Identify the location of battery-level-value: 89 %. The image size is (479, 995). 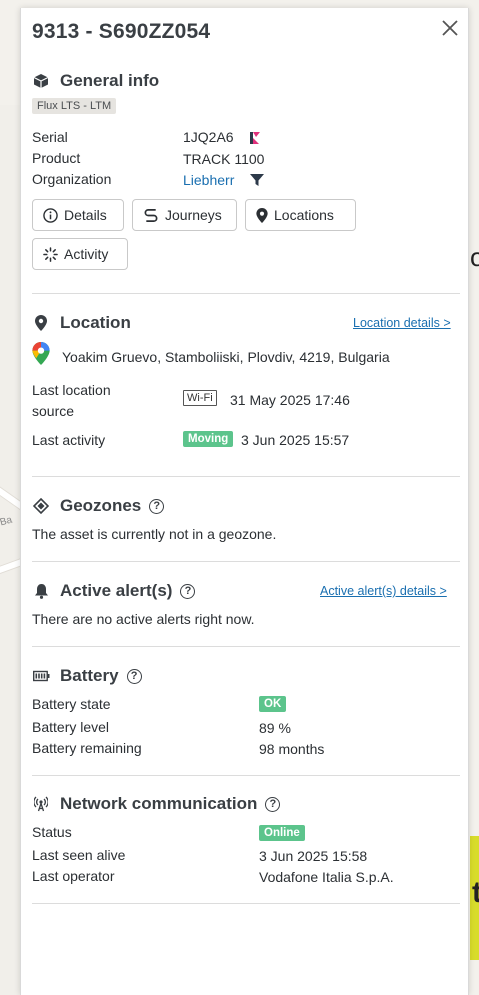
(275, 728).